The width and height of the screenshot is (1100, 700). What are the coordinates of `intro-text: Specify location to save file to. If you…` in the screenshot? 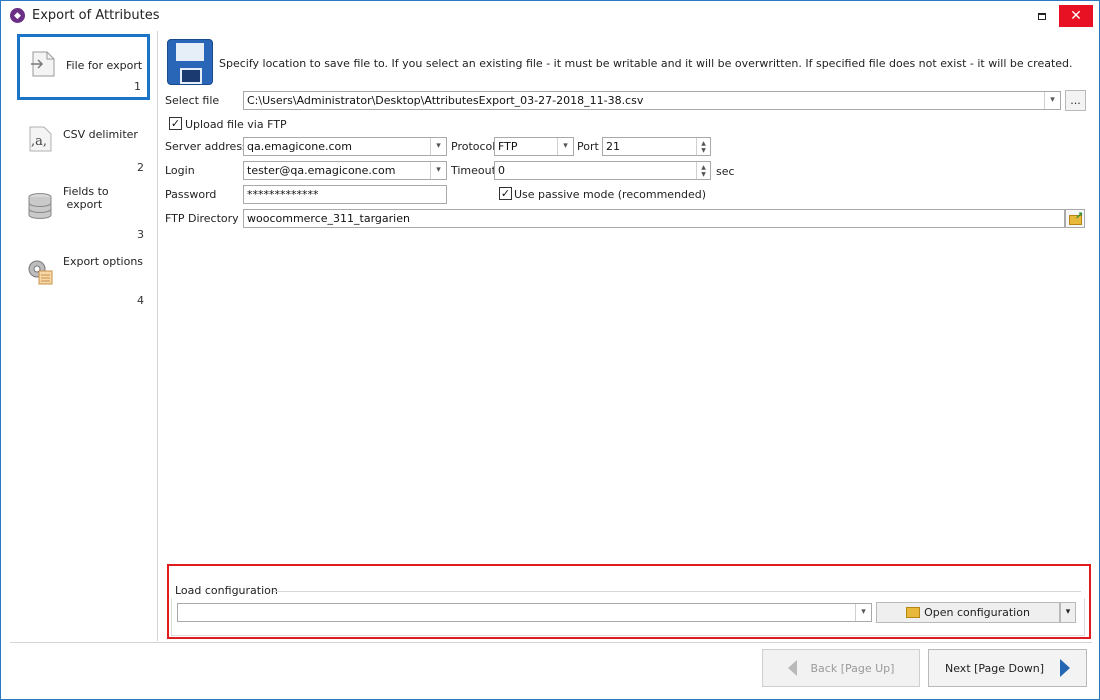 It's located at (646, 63).